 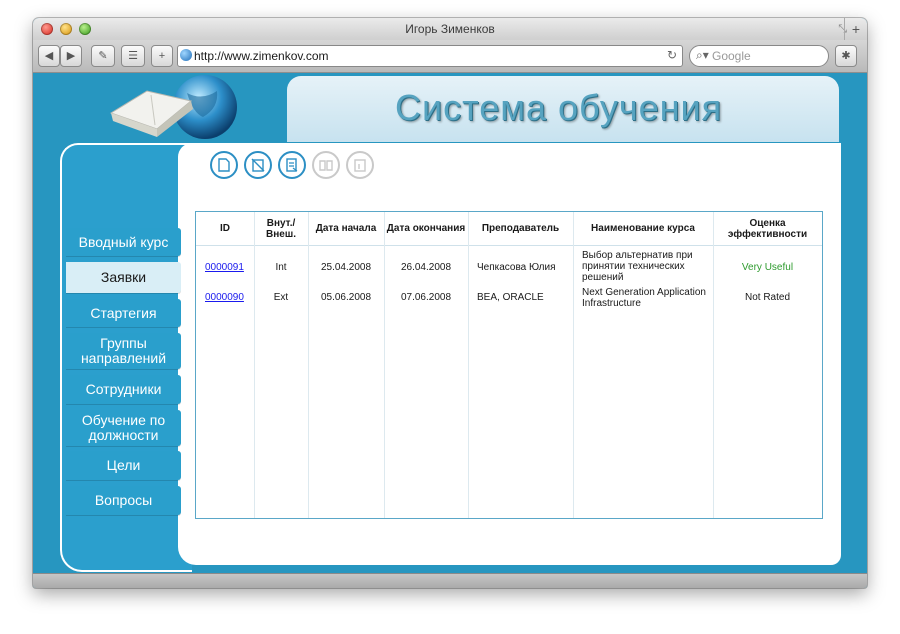 I want to click on nav-item-label: Цели, so click(x=123, y=465).